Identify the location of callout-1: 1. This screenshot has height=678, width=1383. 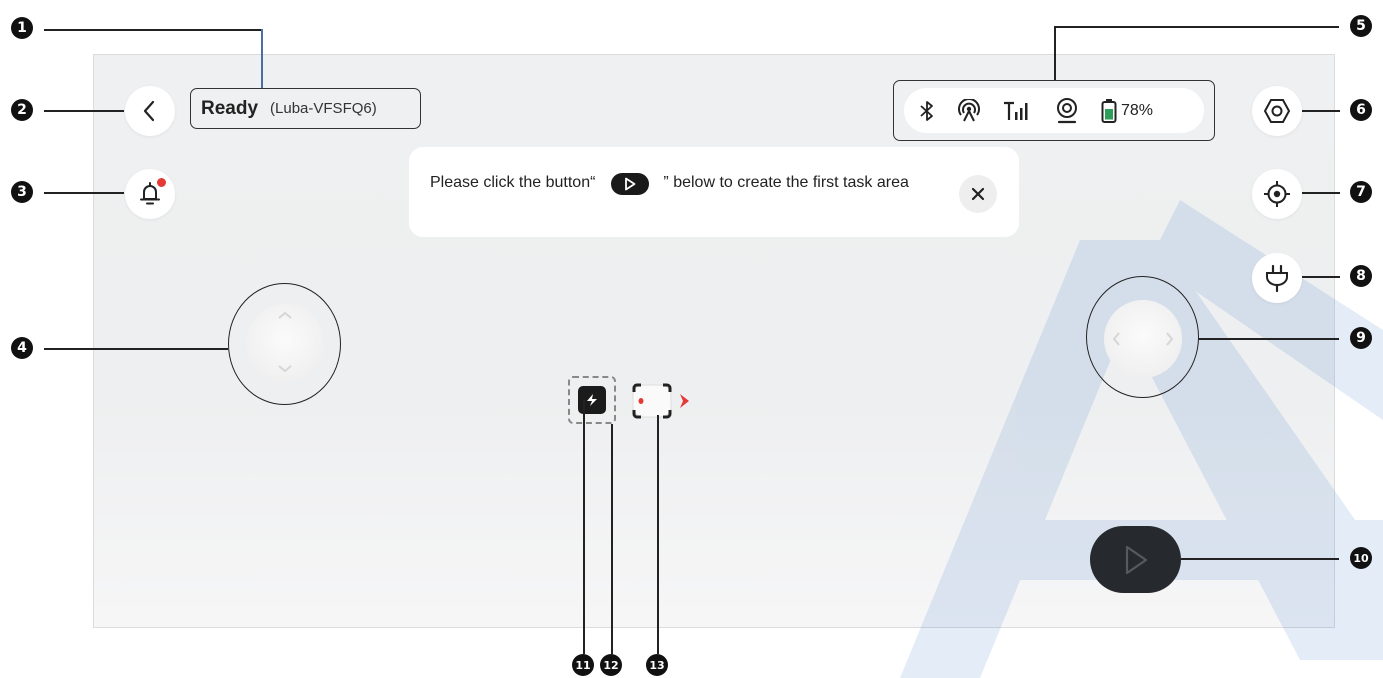
(22, 28).